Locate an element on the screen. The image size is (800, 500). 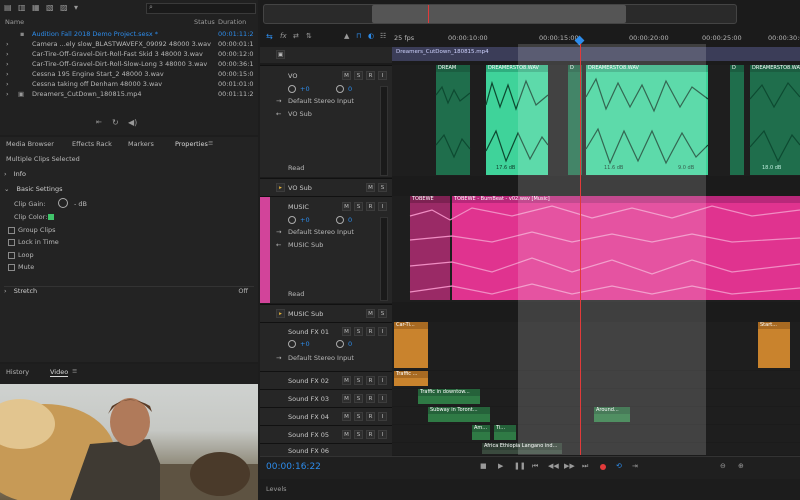
sfx01-pan-knob-icon is located at coordinates (340, 344).